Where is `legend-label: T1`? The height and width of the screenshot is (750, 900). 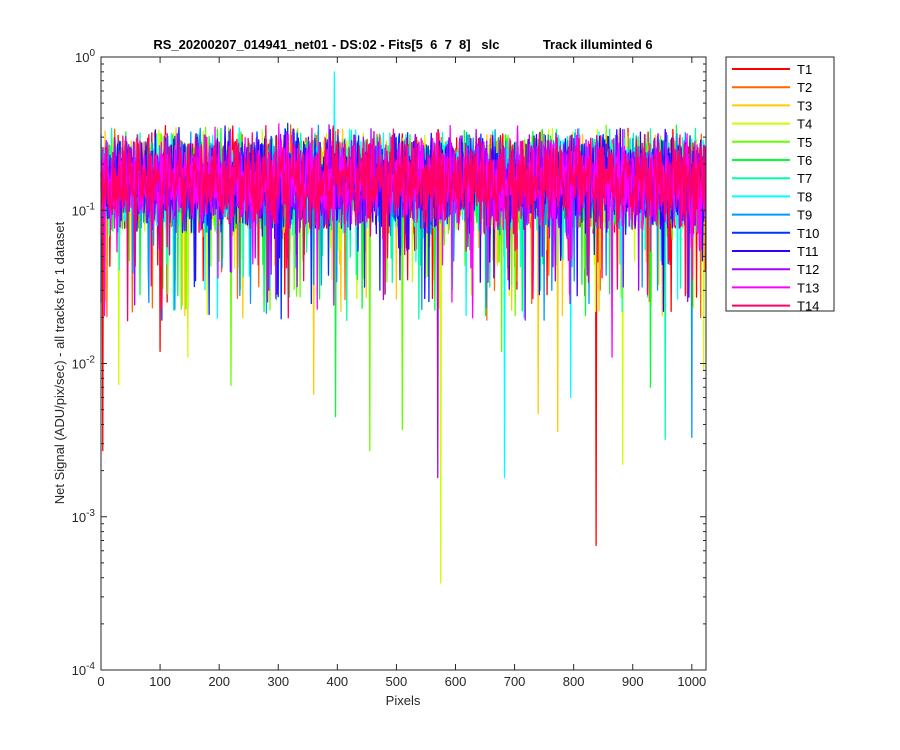 legend-label: T1 is located at coordinates (804, 69).